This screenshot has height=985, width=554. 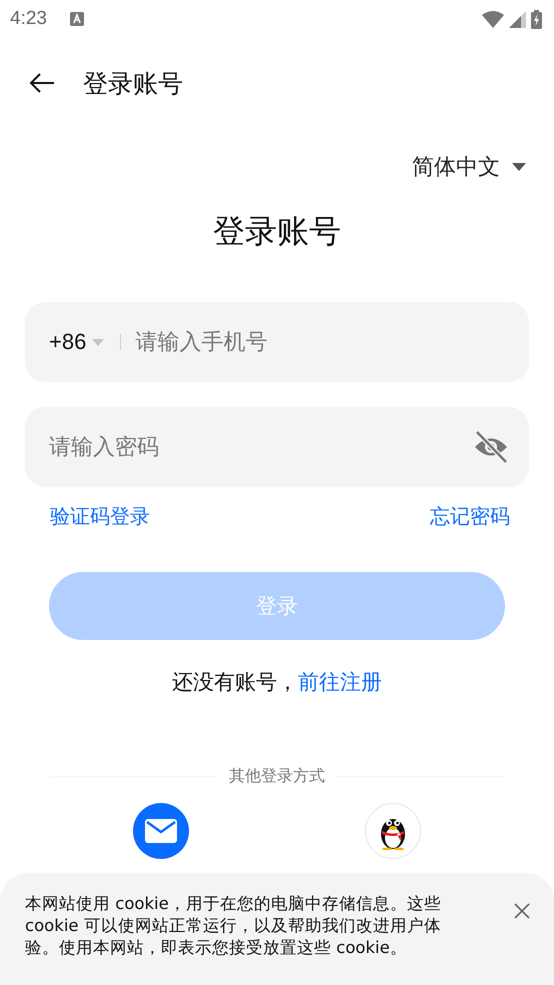 What do you see at coordinates (469, 167) in the screenshot?
I see `language-selector: 简体中文` at bounding box center [469, 167].